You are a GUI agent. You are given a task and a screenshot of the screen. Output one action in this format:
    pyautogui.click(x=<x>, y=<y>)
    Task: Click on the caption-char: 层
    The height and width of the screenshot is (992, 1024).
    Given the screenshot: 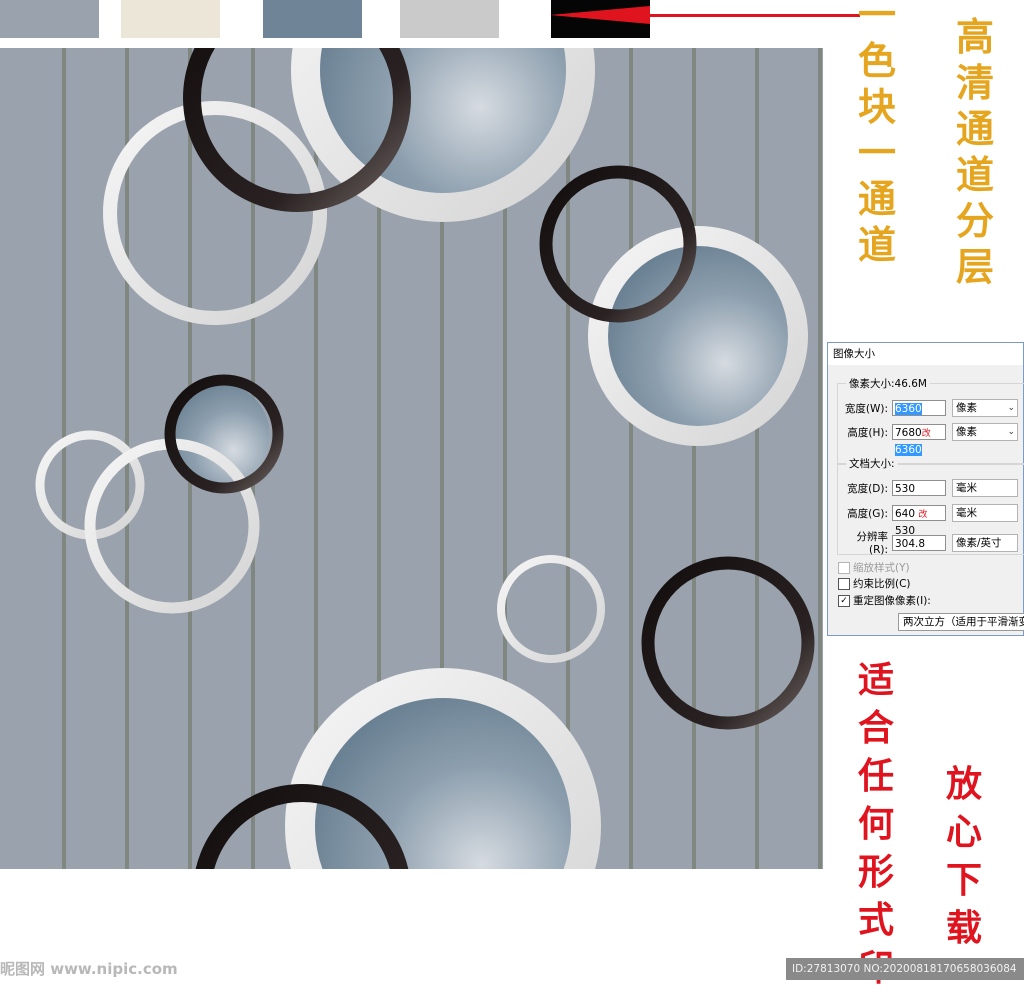 What is the action you would take?
    pyautogui.click(x=975, y=266)
    